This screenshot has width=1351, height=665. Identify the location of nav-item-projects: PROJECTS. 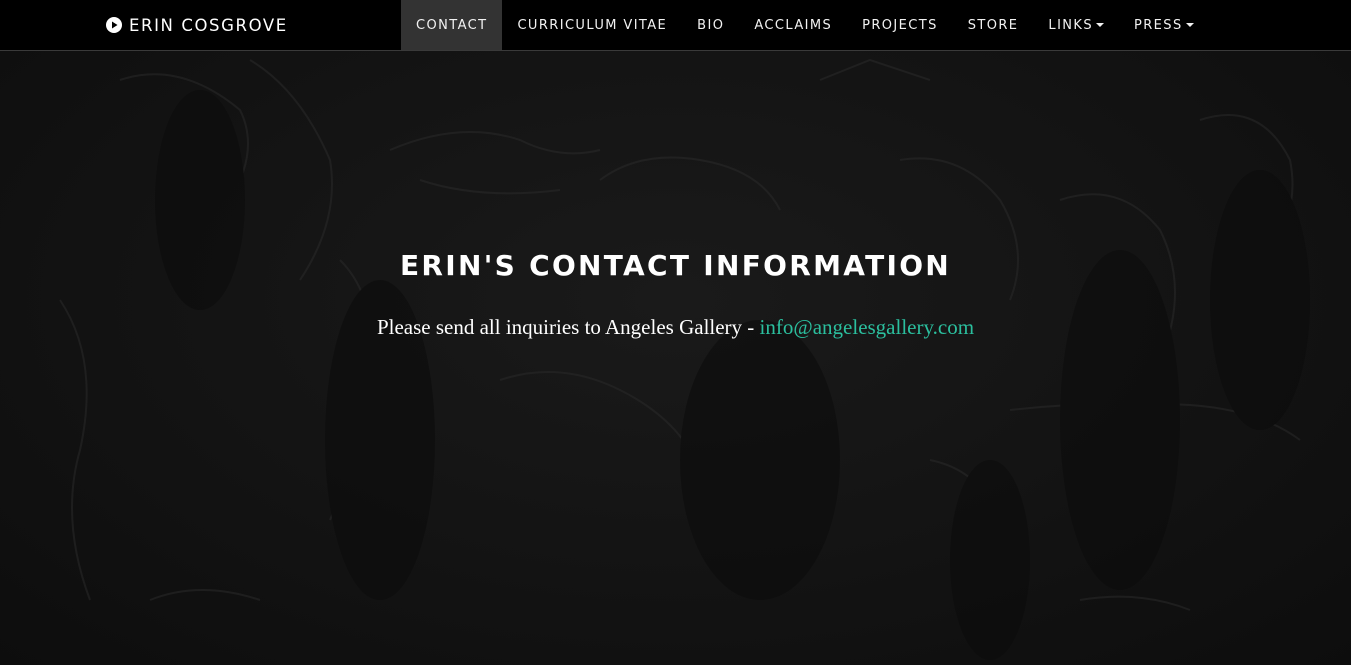
(900, 25).